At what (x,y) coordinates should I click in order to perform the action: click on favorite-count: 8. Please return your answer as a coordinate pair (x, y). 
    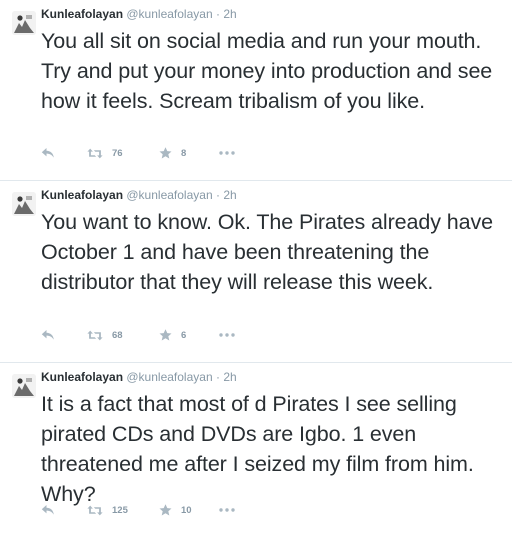
    Looking at the image, I should click on (184, 153).